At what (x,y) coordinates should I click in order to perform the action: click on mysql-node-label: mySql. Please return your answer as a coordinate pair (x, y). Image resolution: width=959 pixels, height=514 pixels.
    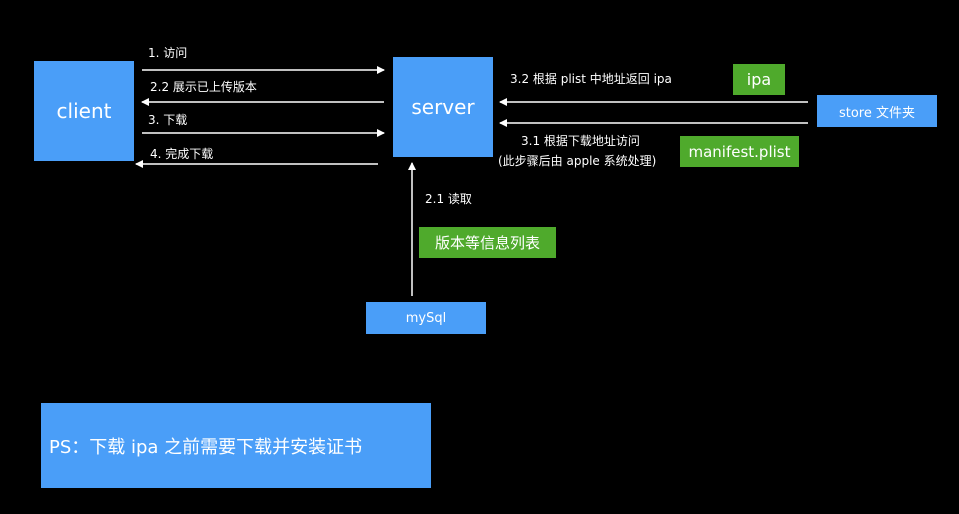
    Looking at the image, I should click on (426, 318).